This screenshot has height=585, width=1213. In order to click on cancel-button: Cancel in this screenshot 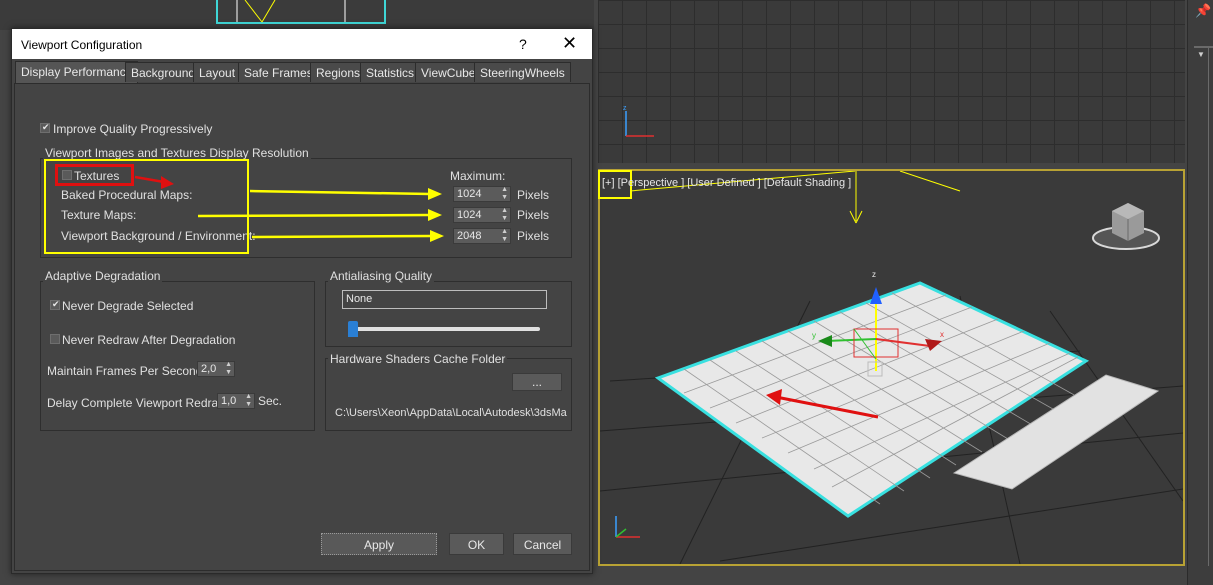, I will do `click(542, 544)`.